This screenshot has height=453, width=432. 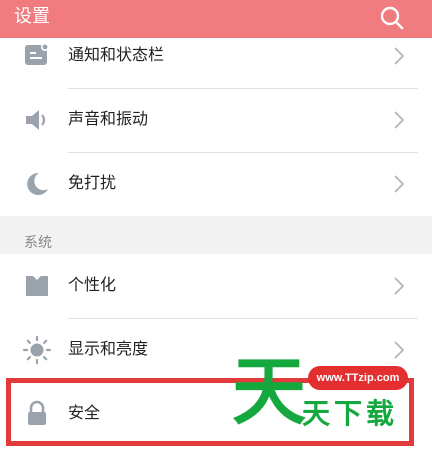 I want to click on shirt-icon, so click(x=37, y=286).